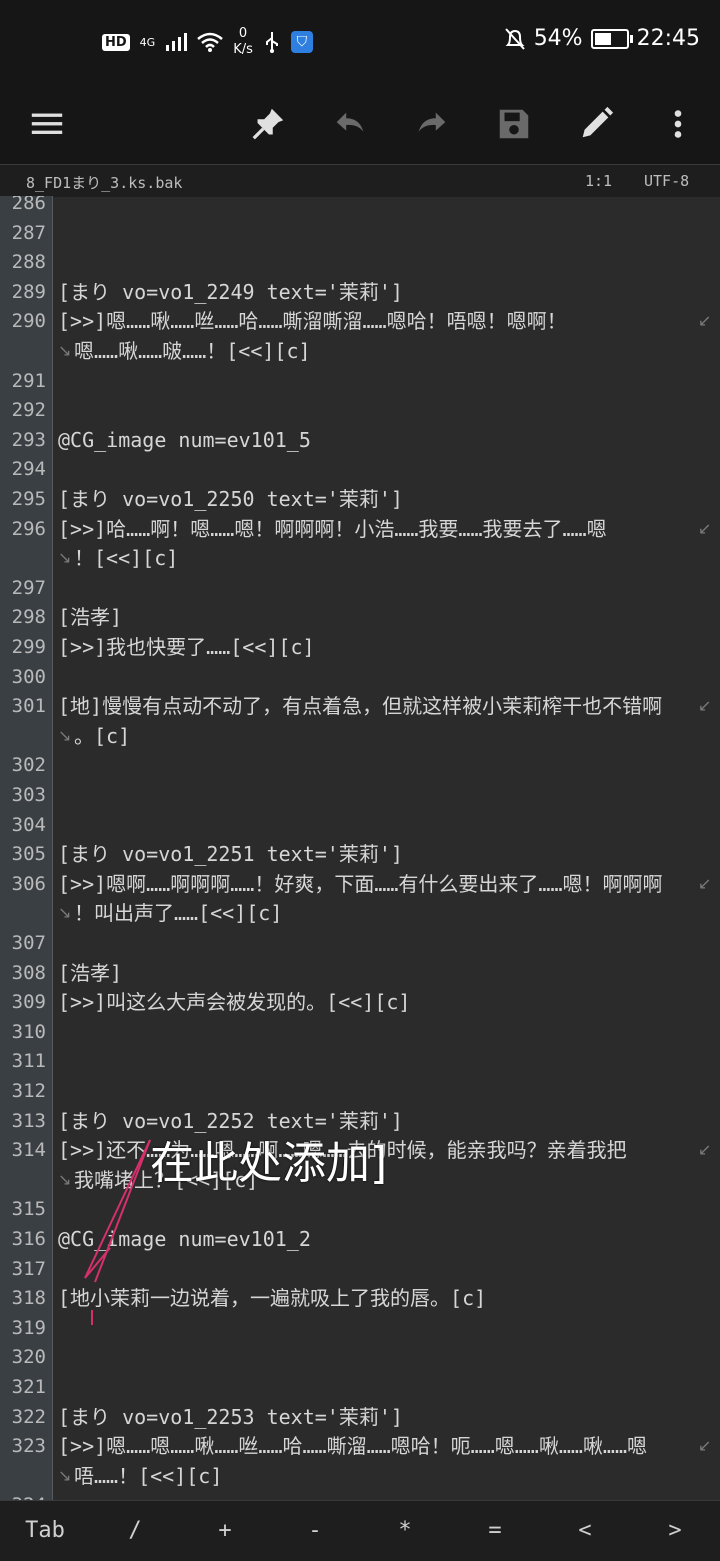  What do you see at coordinates (45, 1531) in the screenshot?
I see `key-button: Tab` at bounding box center [45, 1531].